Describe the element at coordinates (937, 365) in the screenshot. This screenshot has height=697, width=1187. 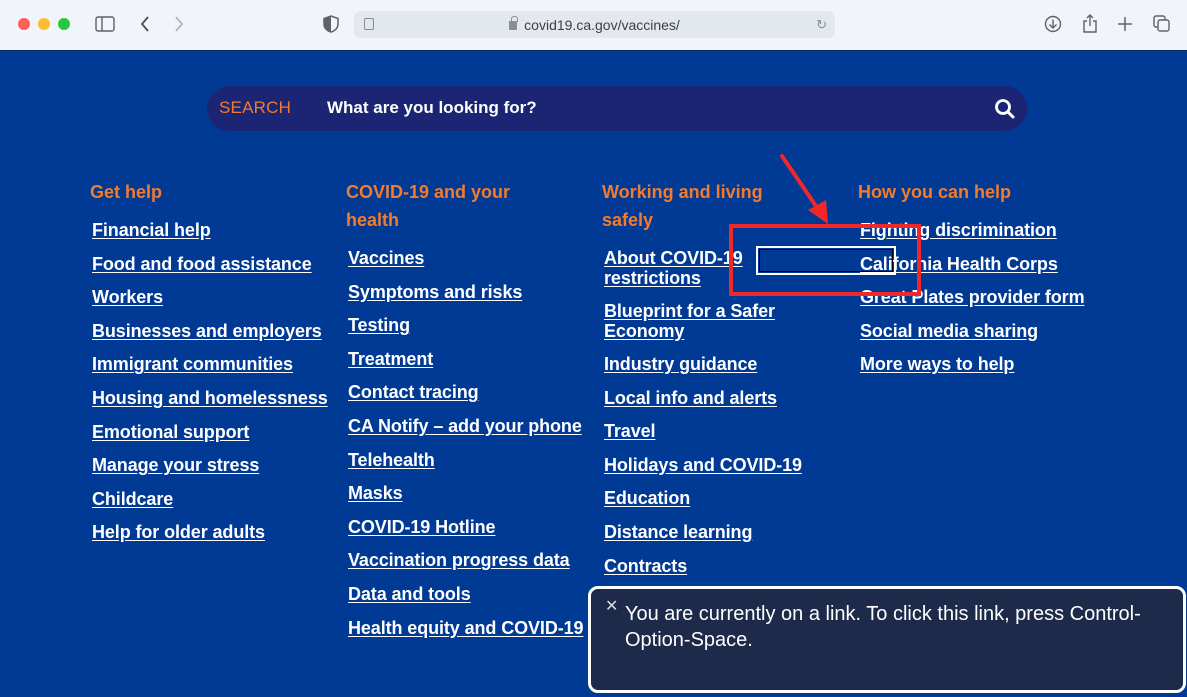
I see `nav-link: More ways to help` at that location.